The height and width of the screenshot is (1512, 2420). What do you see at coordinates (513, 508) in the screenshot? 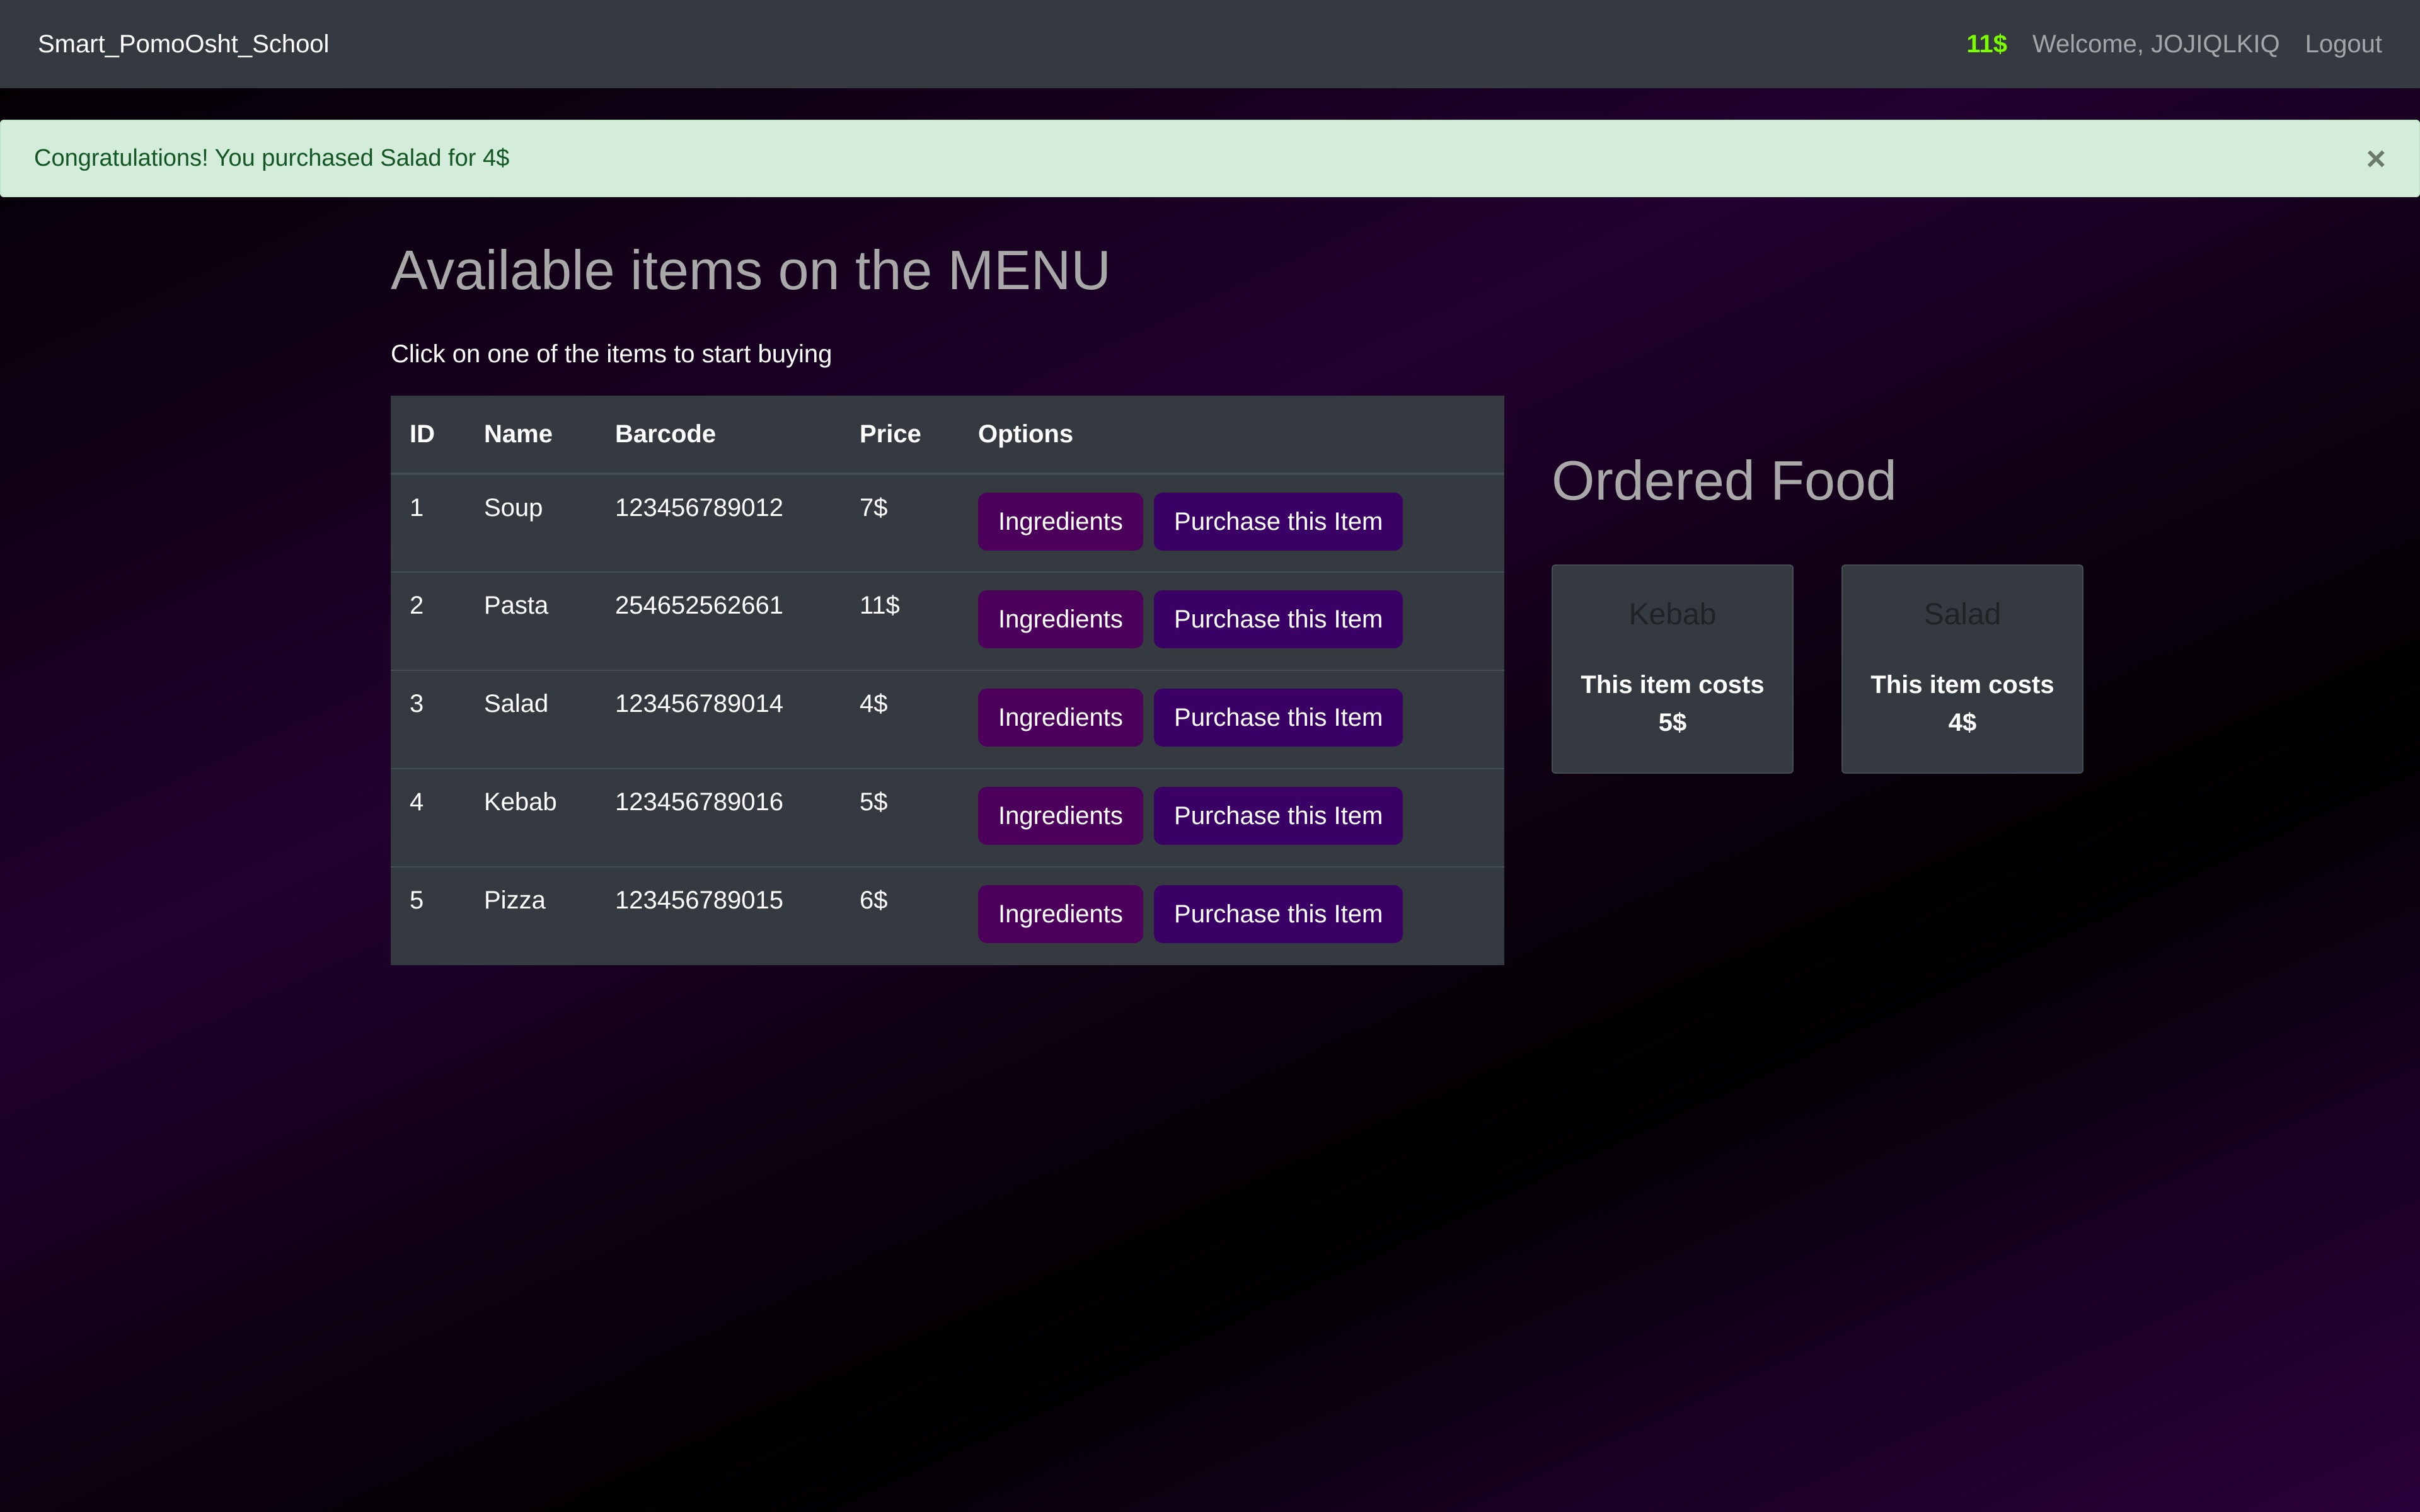
I see `cell-name: Soup` at bounding box center [513, 508].